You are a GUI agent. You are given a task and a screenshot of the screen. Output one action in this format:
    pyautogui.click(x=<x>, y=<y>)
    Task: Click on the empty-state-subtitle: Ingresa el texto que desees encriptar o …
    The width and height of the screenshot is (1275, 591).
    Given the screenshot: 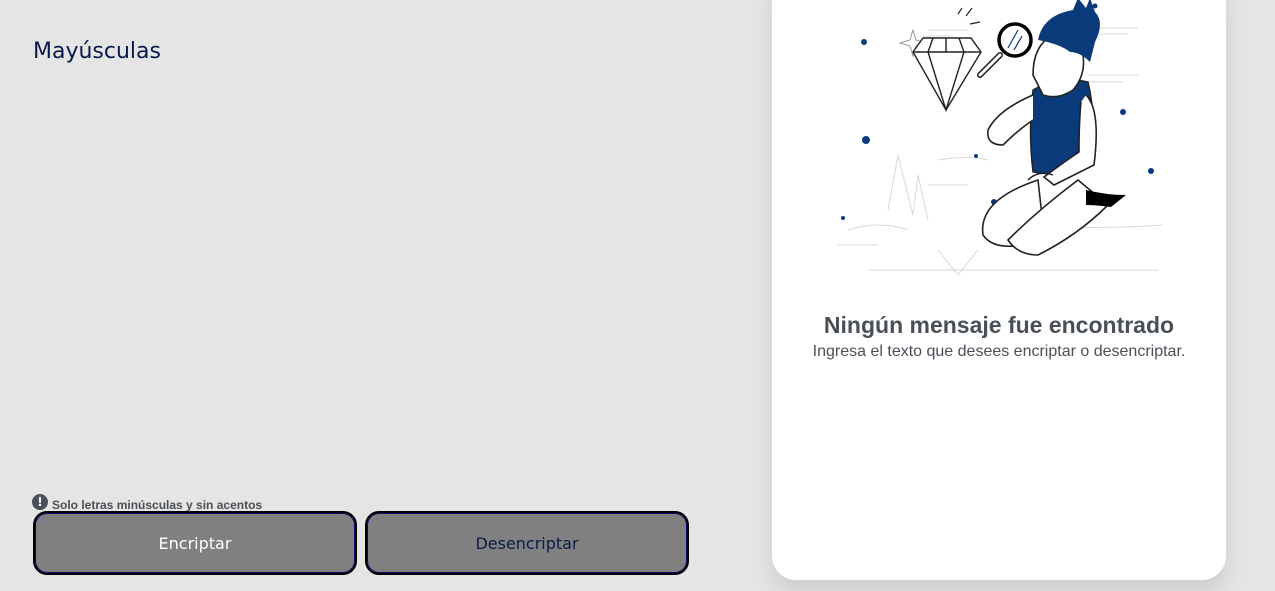 What is the action you would take?
    pyautogui.click(x=999, y=351)
    